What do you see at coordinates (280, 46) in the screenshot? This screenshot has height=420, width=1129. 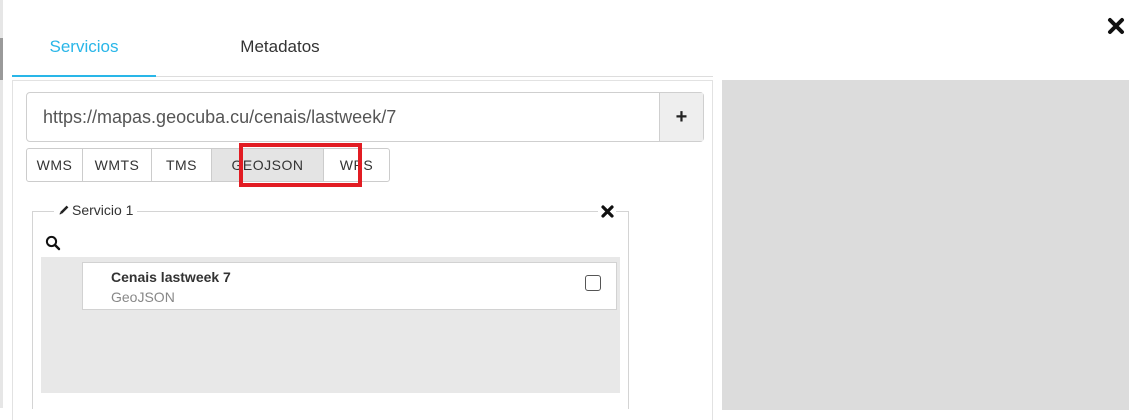 I see `tab-metadatos-label: Metadatos` at bounding box center [280, 46].